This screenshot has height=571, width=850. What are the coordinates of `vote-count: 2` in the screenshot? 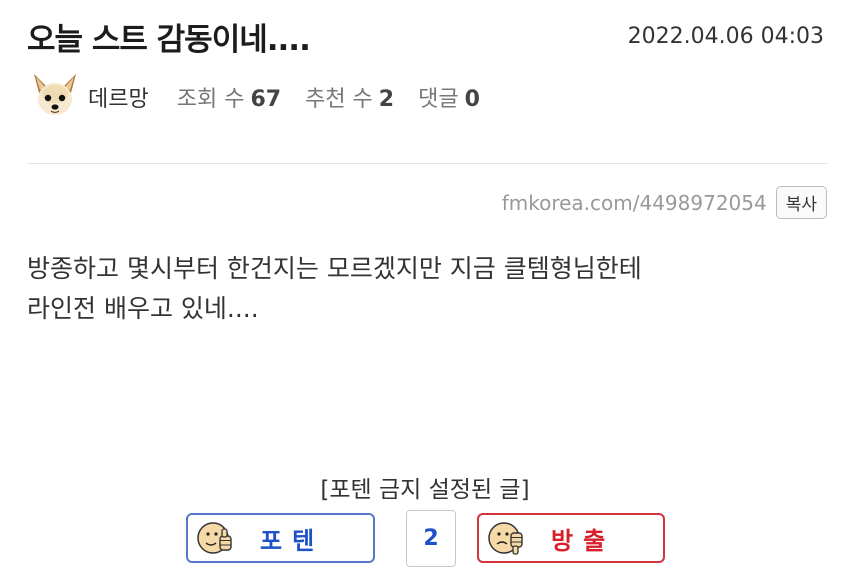 It's located at (431, 538).